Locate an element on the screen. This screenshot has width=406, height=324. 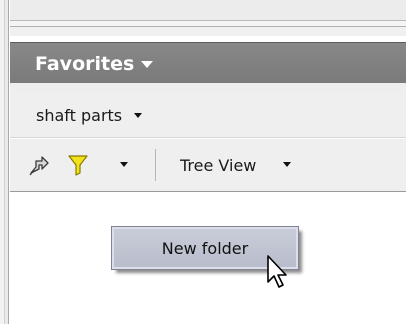
favorites-title: Favorites is located at coordinates (85, 63).